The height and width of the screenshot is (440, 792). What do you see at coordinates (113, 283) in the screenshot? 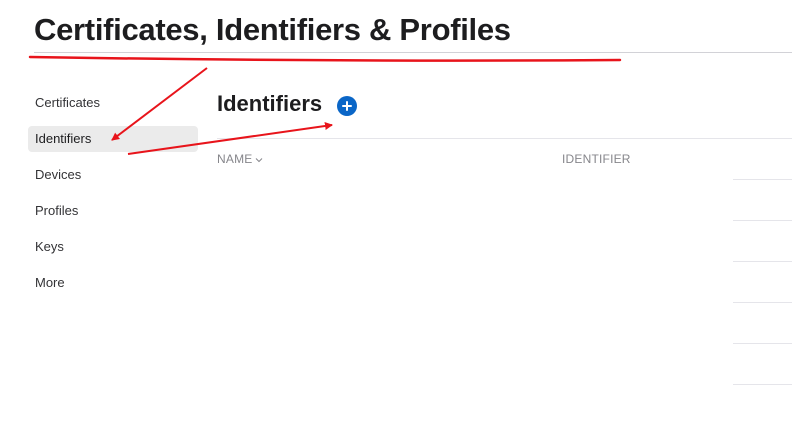
I see `sidebar-item-more: More` at bounding box center [113, 283].